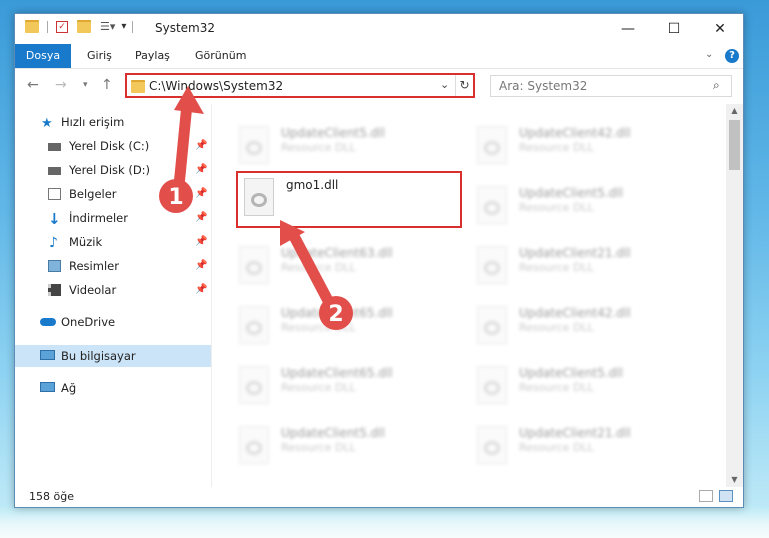 The image size is (769, 538). Describe the element at coordinates (47, 123) in the screenshot. I see `star-icon: ★` at that location.